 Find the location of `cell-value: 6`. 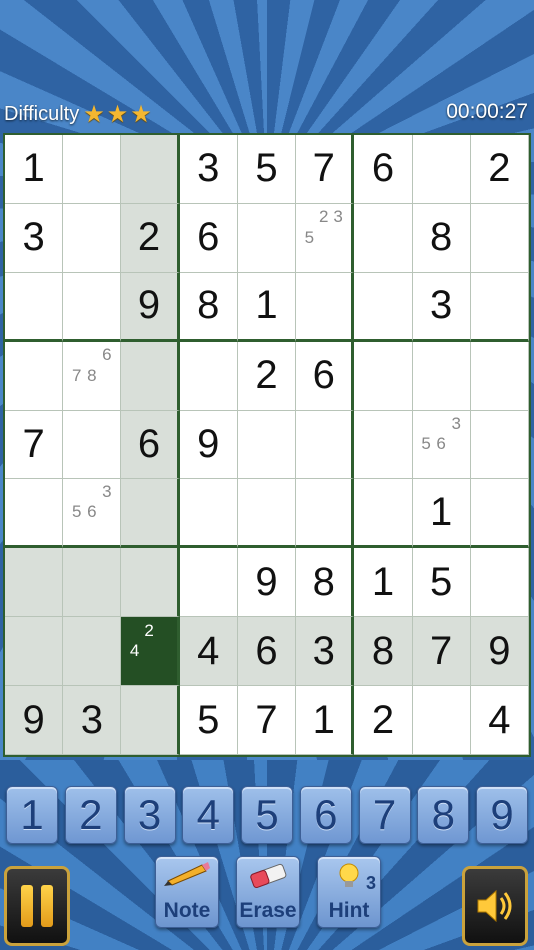

cell-value: 6 is located at coordinates (383, 168).